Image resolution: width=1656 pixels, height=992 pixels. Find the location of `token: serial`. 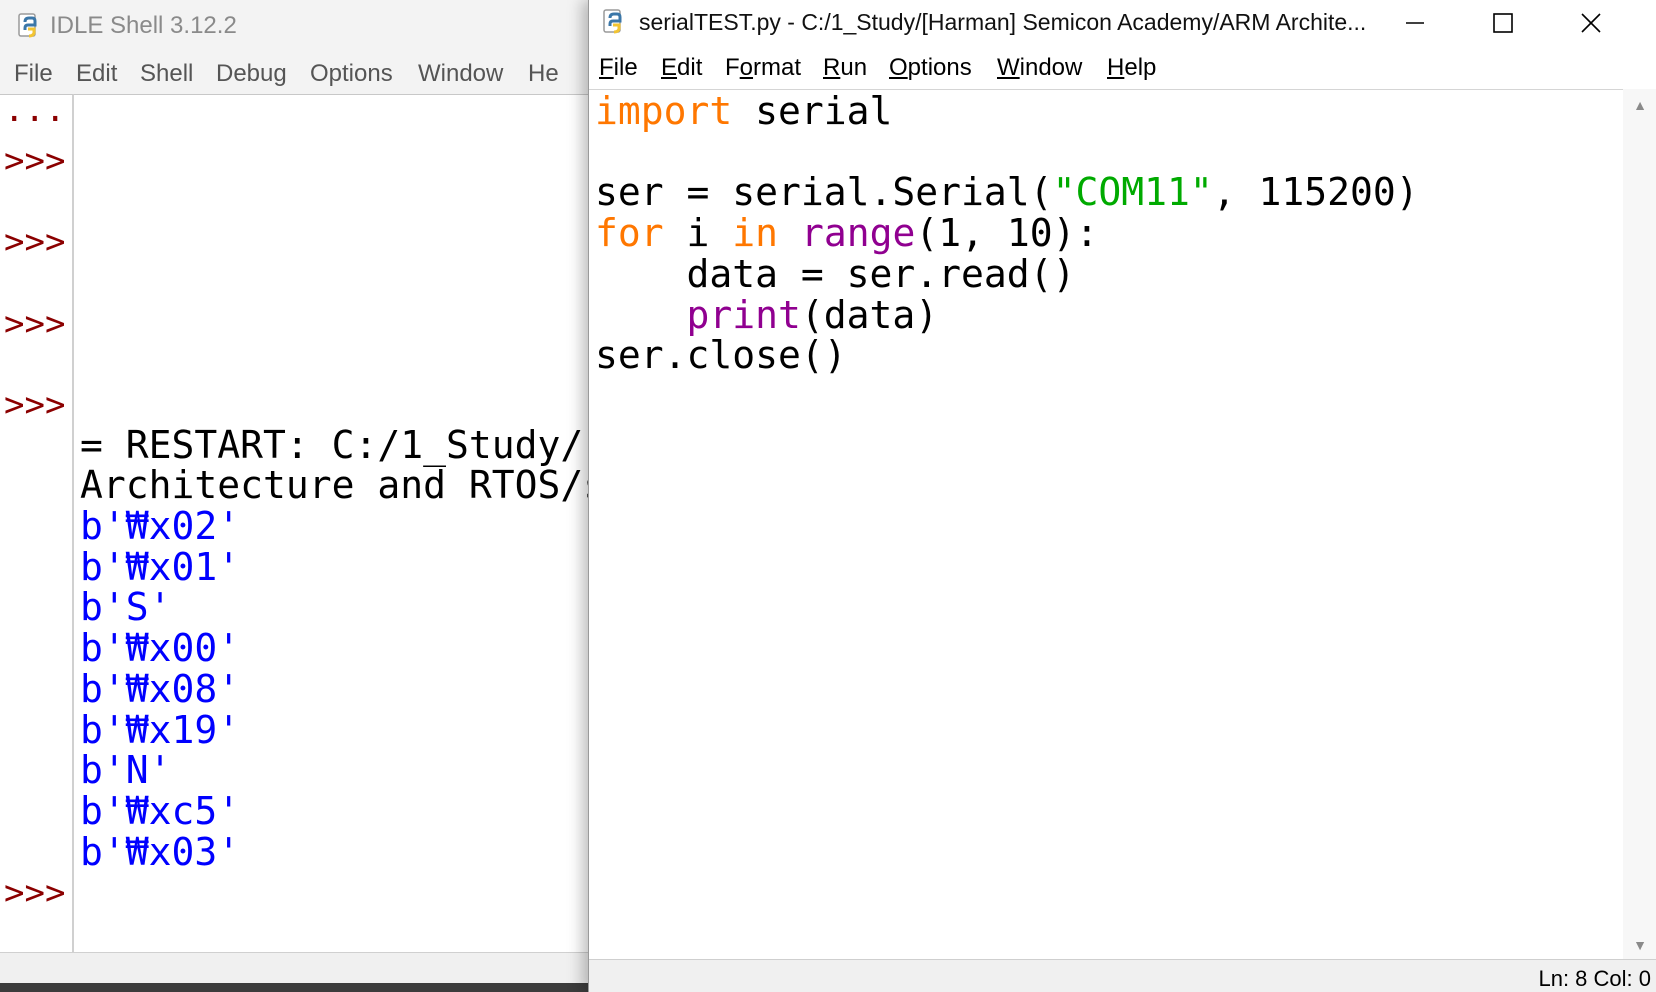

token: serial is located at coordinates (812, 111).